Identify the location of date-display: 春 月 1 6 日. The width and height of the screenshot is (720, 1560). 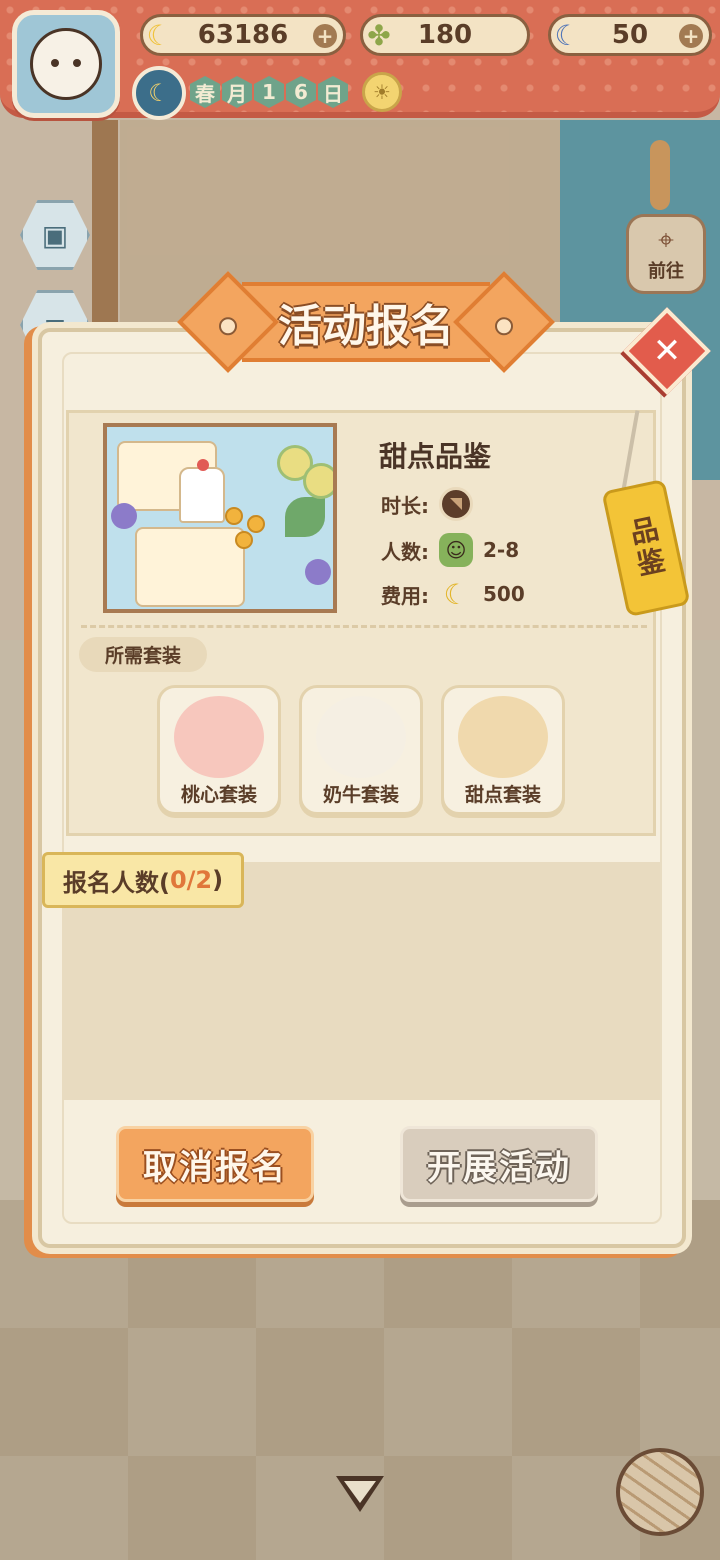
(269, 92).